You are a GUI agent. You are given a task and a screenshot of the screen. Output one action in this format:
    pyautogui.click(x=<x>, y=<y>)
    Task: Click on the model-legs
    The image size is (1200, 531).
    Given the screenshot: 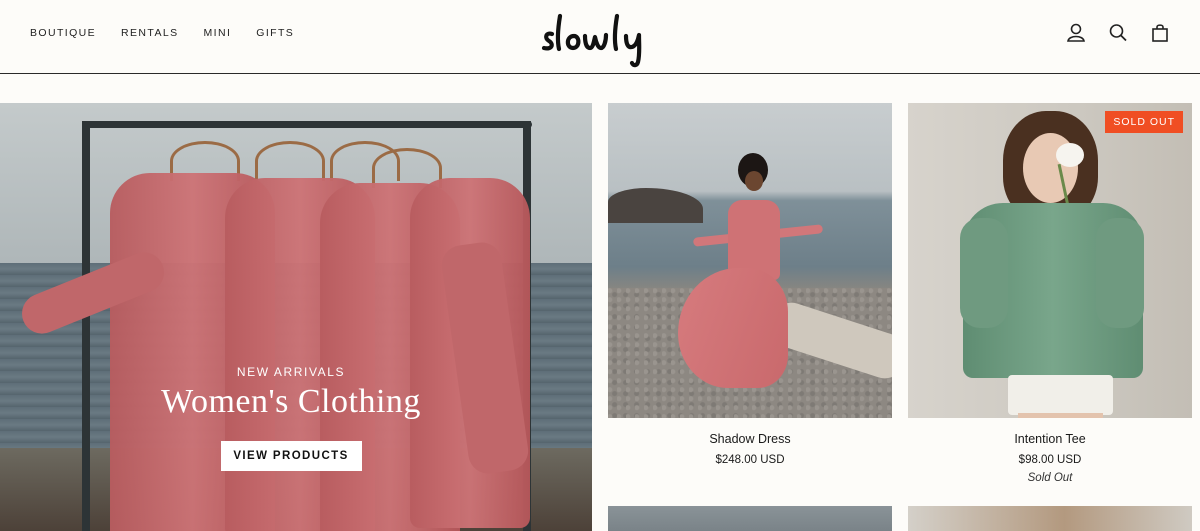 What is the action you would take?
    pyautogui.click(x=1060, y=415)
    